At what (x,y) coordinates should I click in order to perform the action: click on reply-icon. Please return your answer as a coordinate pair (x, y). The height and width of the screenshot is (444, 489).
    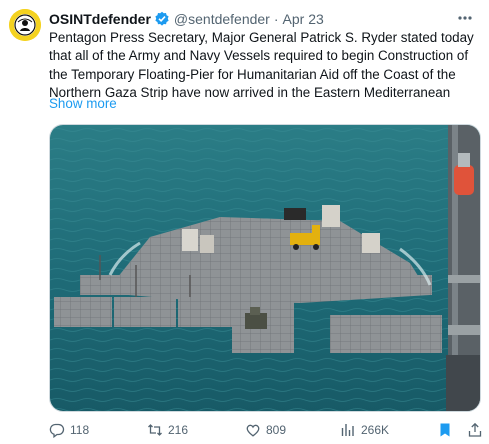
    Looking at the image, I should click on (57, 430).